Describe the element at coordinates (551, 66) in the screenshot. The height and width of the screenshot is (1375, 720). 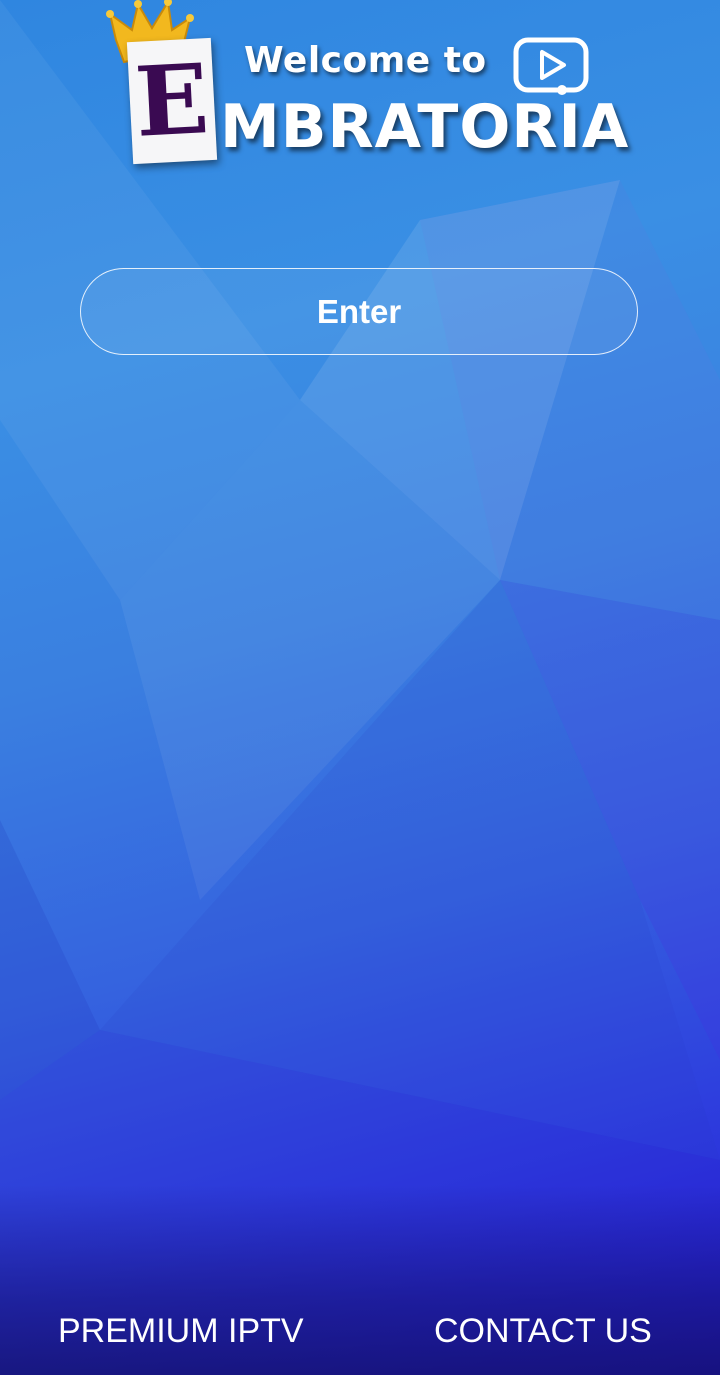
I see `play-icon` at that location.